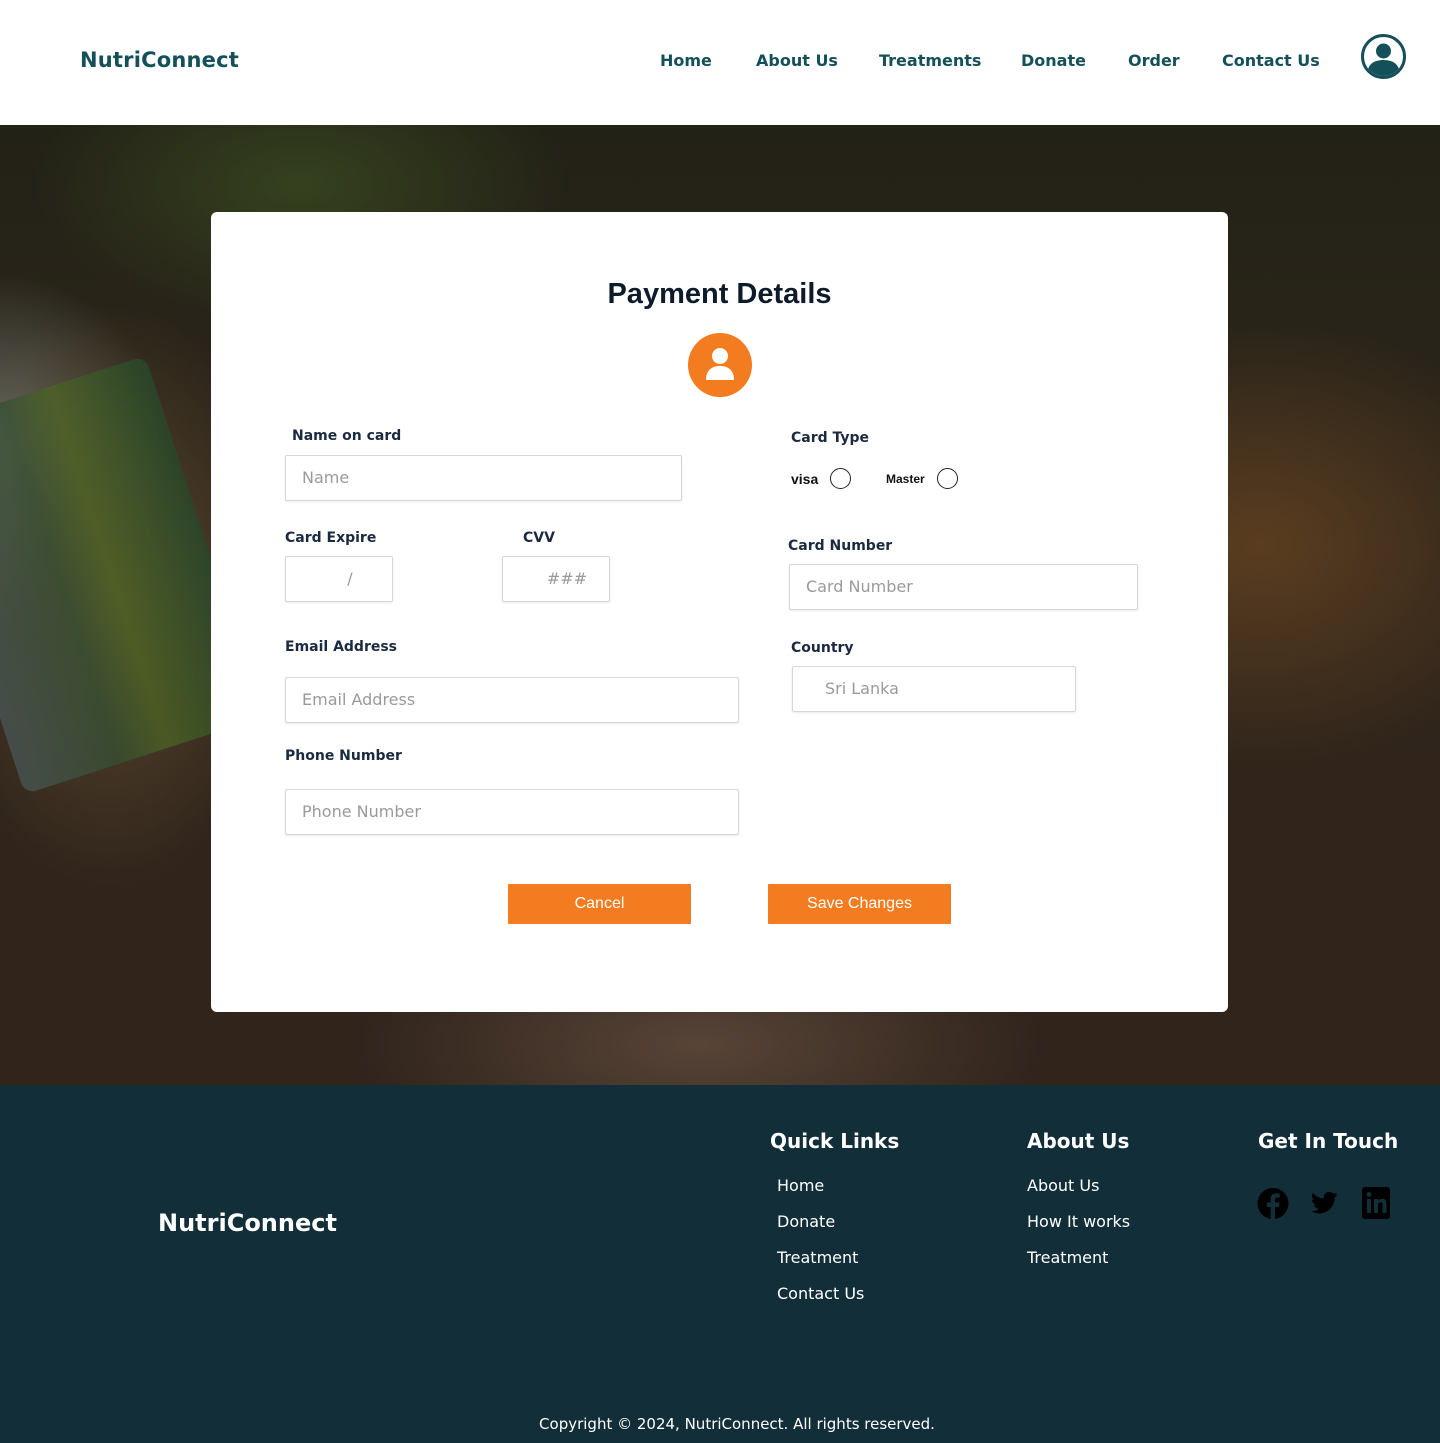  I want to click on visa-label: visa, so click(805, 479).